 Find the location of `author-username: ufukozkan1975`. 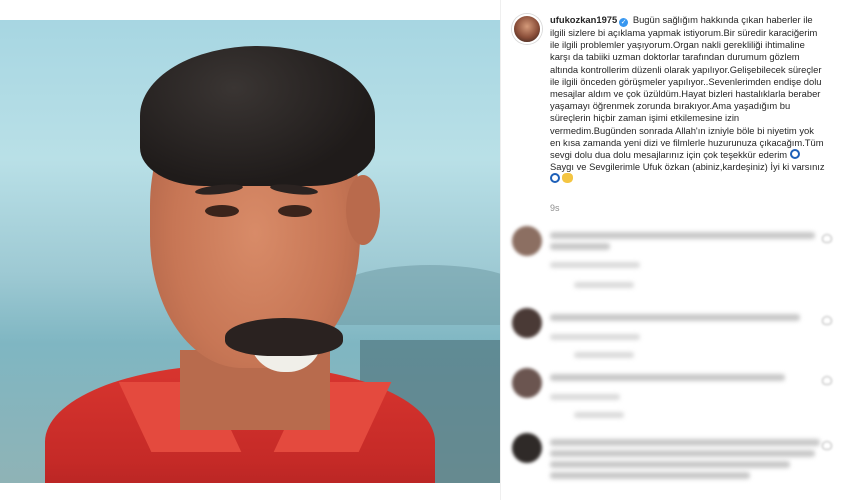

author-username: ufukozkan1975 is located at coordinates (583, 19).